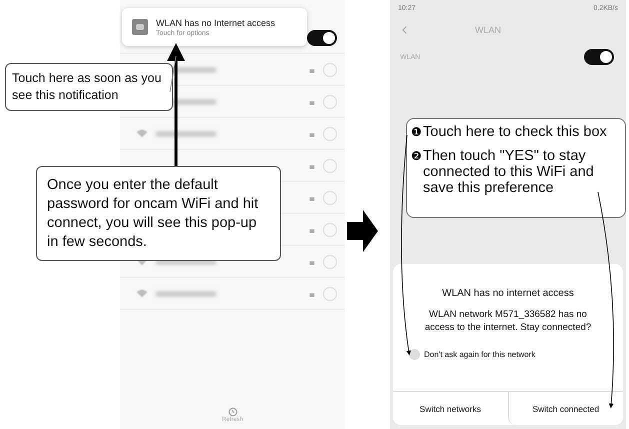 This screenshot has height=429, width=629. I want to click on checkbox, so click(414, 354).